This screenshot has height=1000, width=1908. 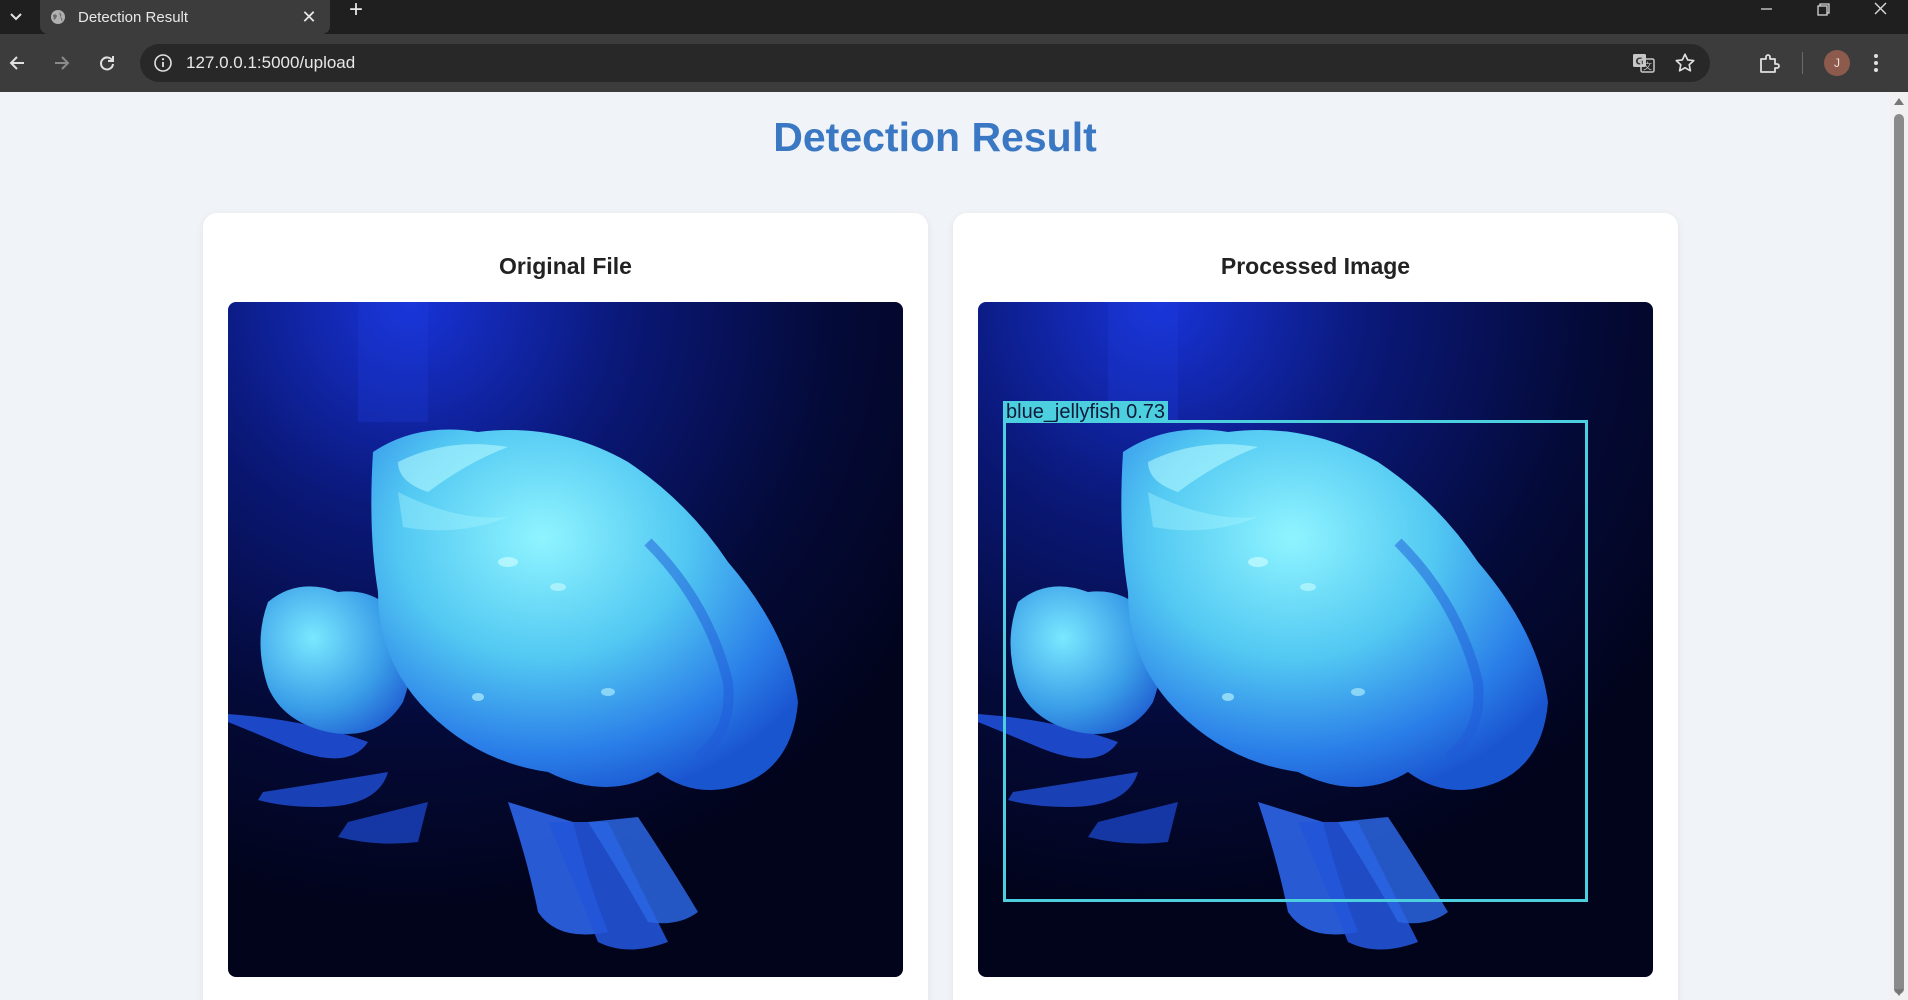 I want to click on reload-button, so click(x=107, y=63).